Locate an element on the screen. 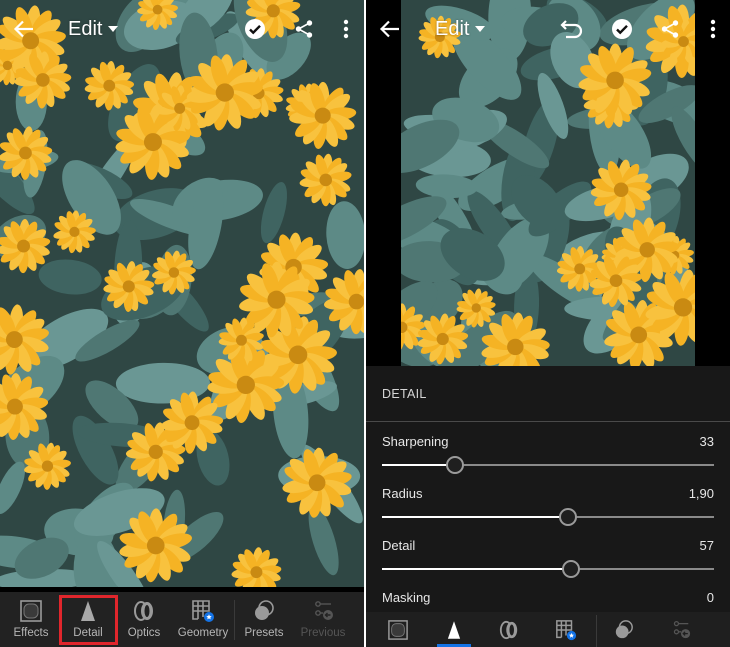 The image size is (730, 647). tool-geometry is located at coordinates (566, 629).